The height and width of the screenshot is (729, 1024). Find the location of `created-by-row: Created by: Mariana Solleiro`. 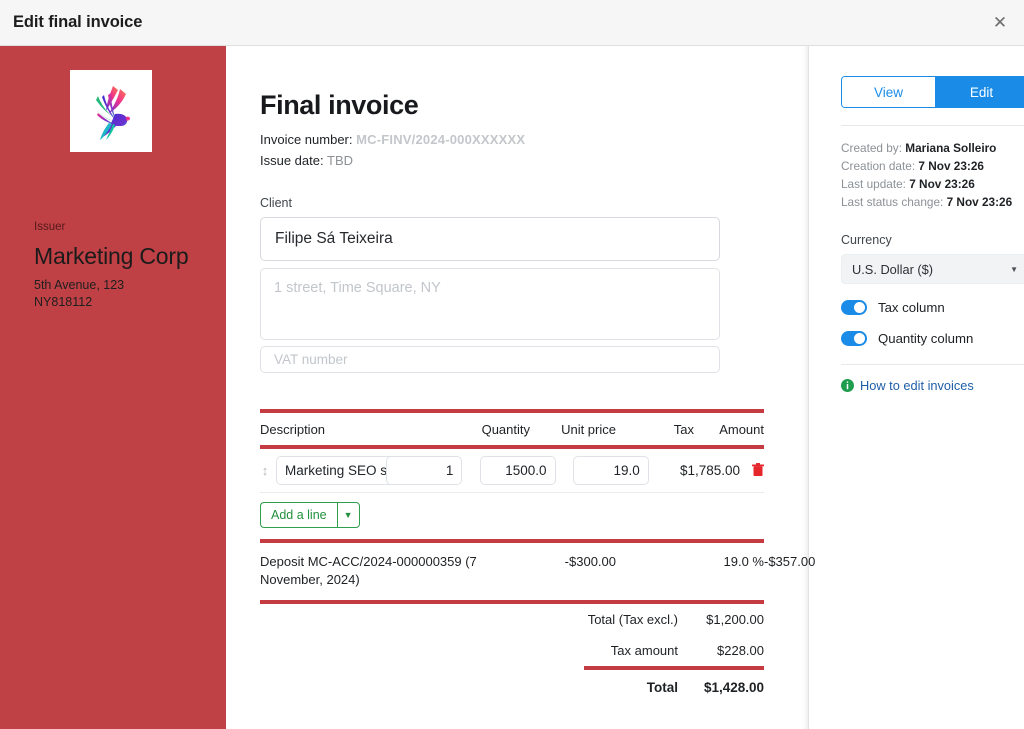

created-by-row: Created by: Mariana Solleiro is located at coordinates (932, 148).